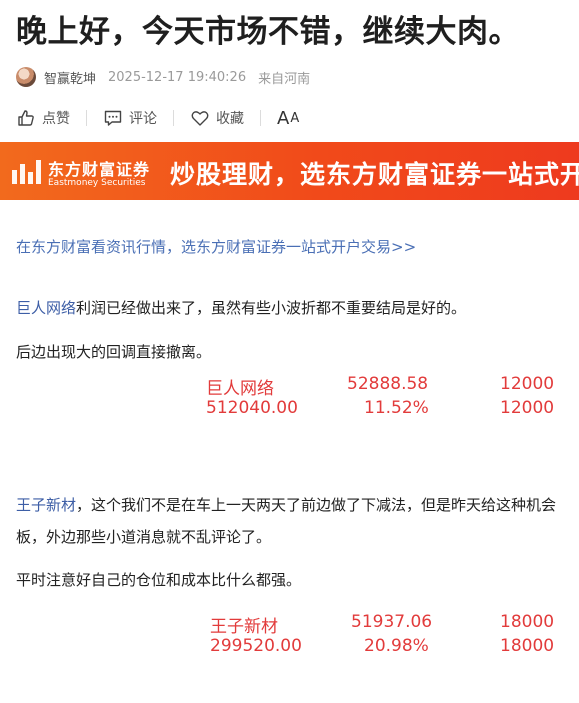  What do you see at coordinates (56, 119) in the screenshot?
I see `like-label: 点赞` at bounding box center [56, 119].